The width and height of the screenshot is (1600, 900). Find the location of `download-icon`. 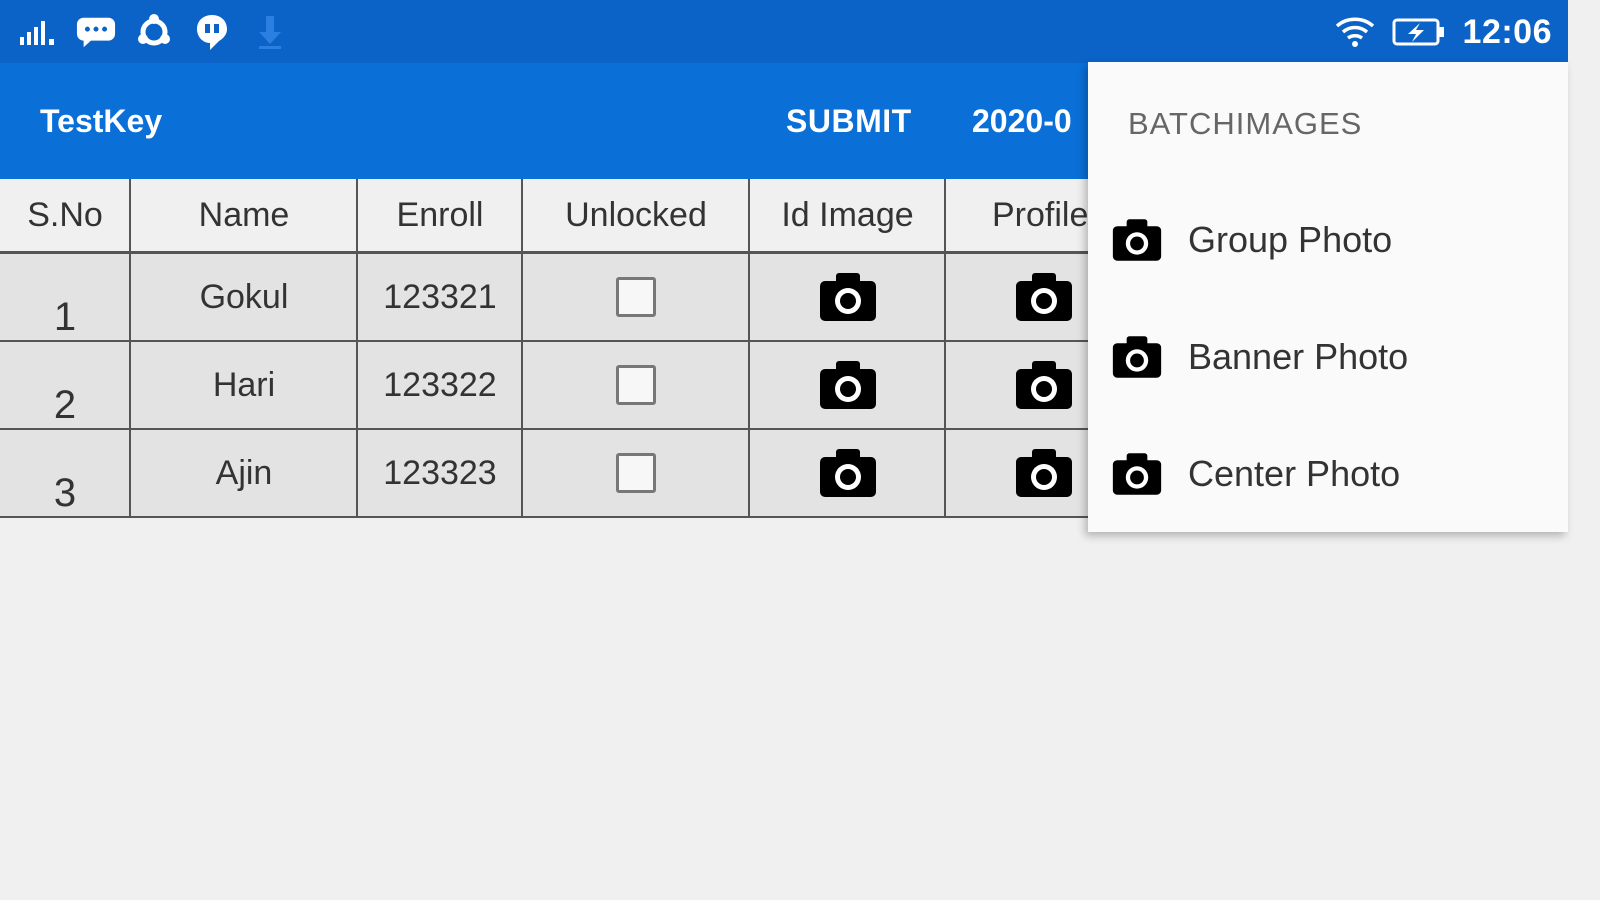

download-icon is located at coordinates (270, 32).